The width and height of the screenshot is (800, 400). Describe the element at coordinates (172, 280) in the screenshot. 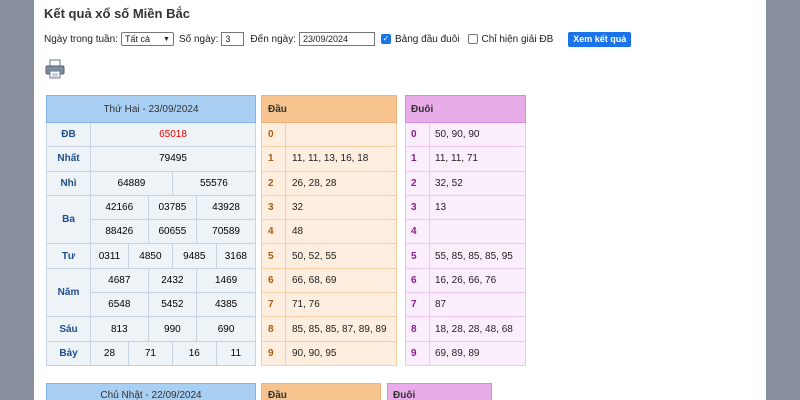

I see `prize-value: 2432` at that location.